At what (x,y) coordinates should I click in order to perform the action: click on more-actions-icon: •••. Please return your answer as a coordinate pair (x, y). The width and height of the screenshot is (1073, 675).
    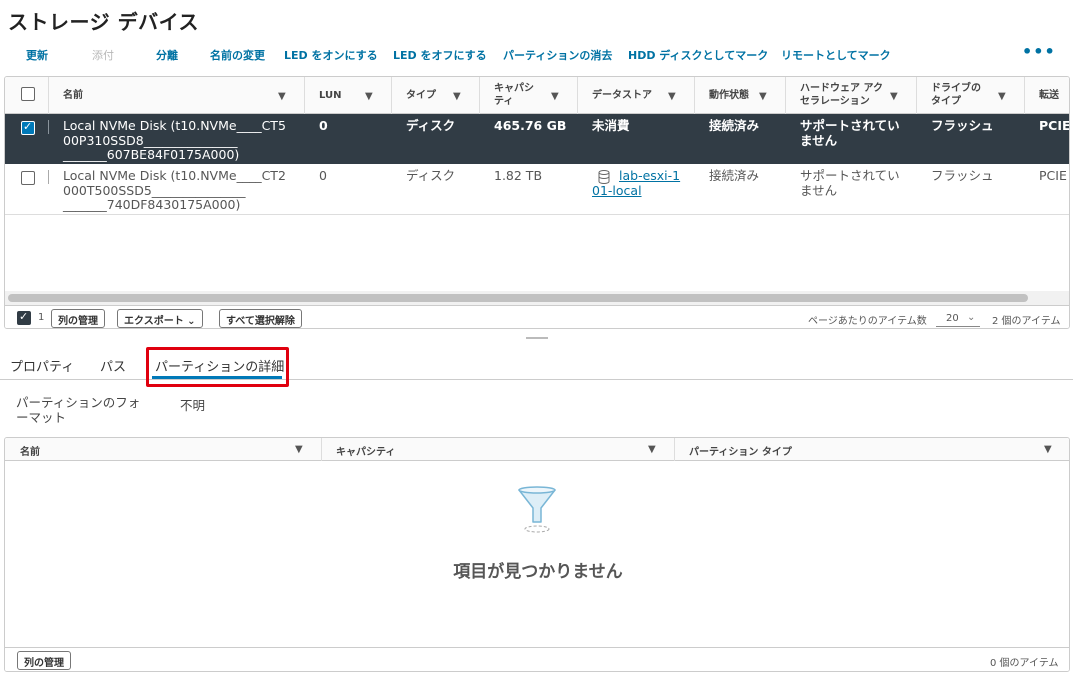
    Looking at the image, I should click on (1039, 51).